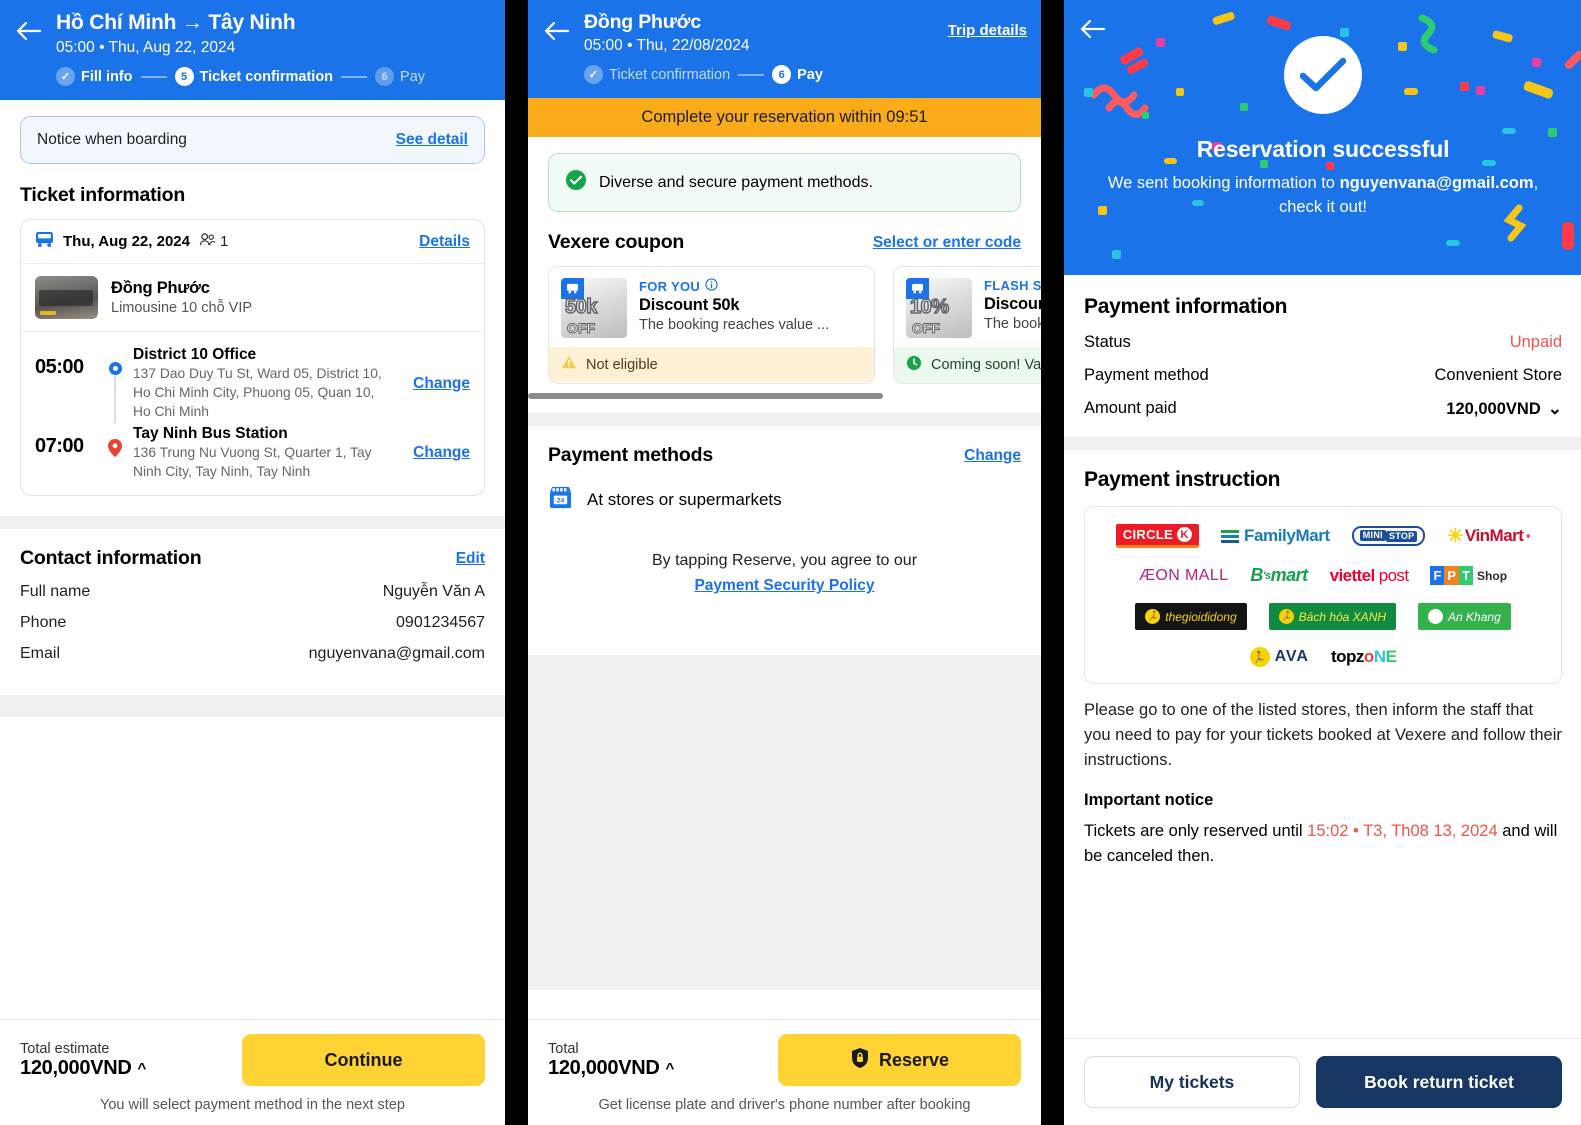 This screenshot has height=1125, width=1581. I want to click on coupon-kind-label: FLASH SALE, so click(1012, 286).